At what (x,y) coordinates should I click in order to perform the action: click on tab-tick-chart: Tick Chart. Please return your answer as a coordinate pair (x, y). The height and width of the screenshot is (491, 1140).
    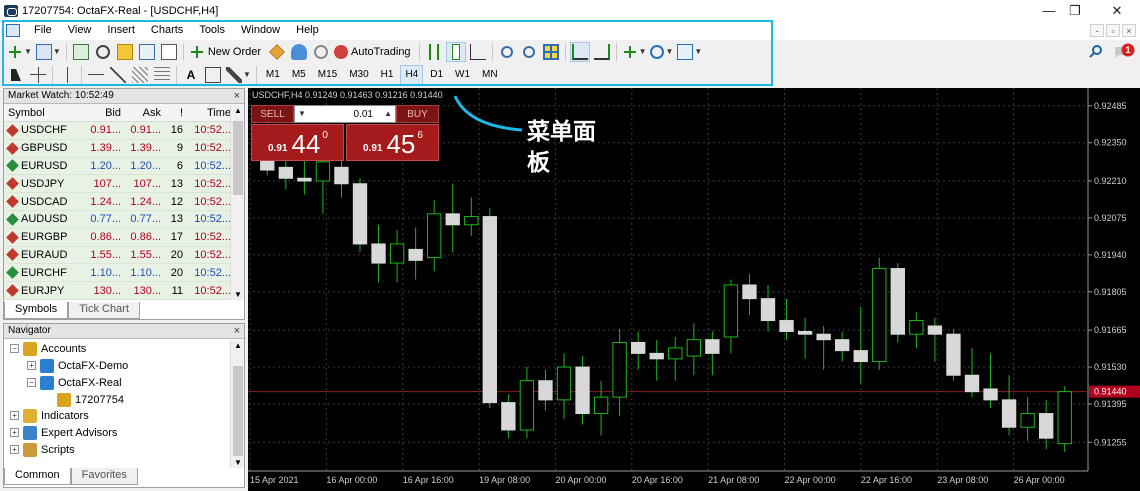
    Looking at the image, I should click on (104, 310).